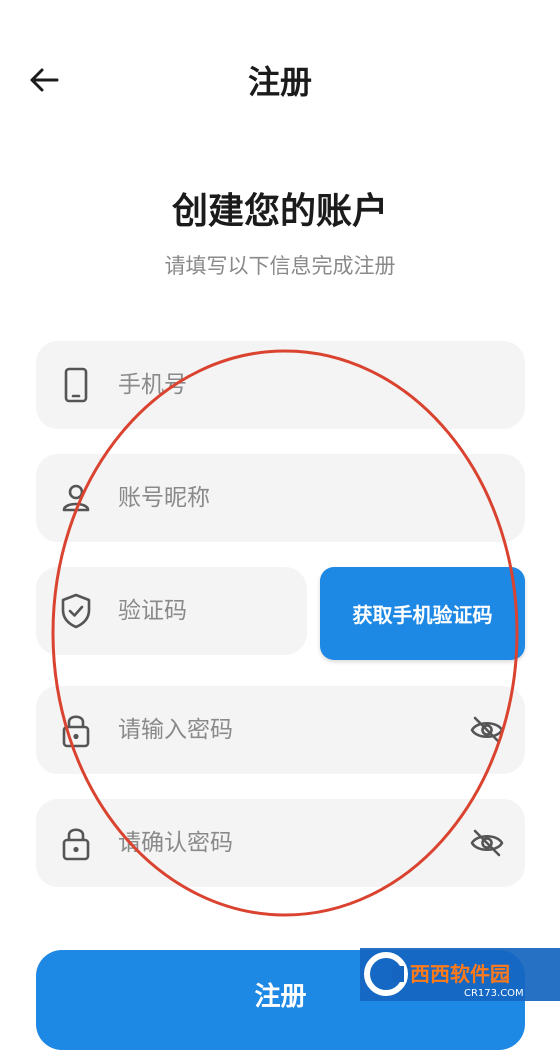 The image size is (560, 1050). I want to click on toggle-password-visibility-button, so click(487, 730).